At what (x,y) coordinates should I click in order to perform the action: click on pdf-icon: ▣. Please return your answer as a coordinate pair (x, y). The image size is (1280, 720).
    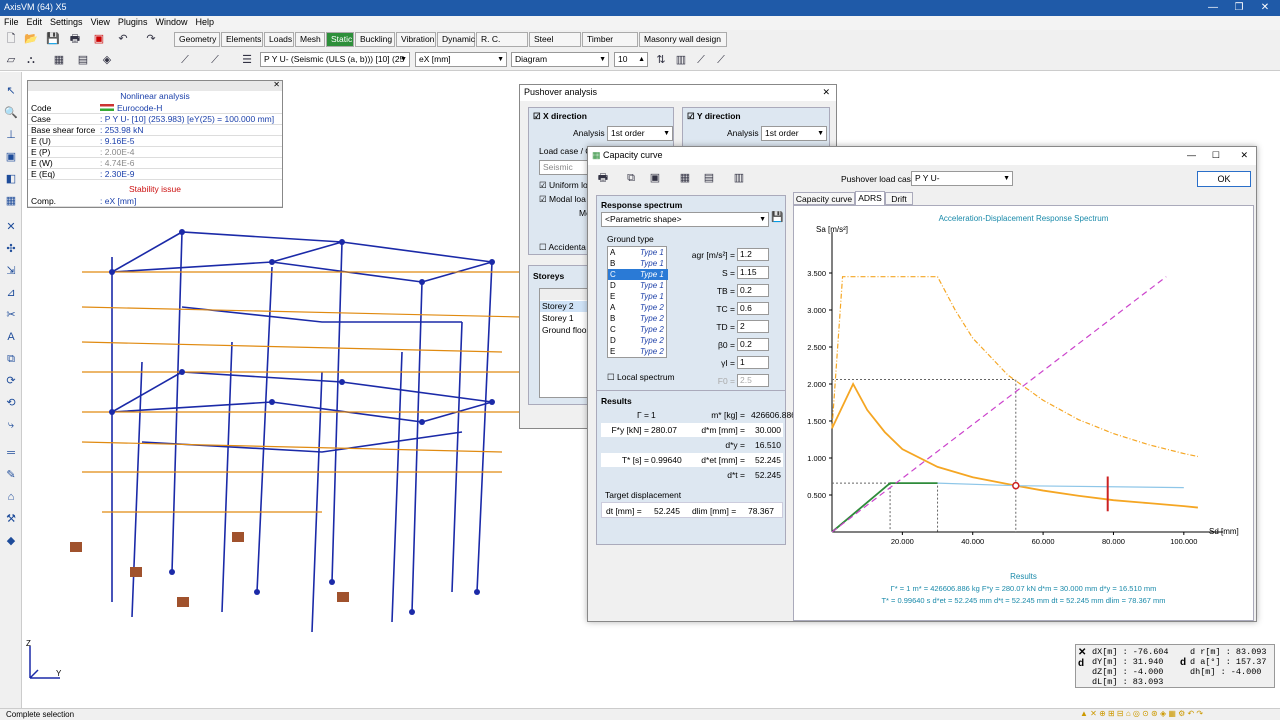
    Looking at the image, I should click on (99, 39).